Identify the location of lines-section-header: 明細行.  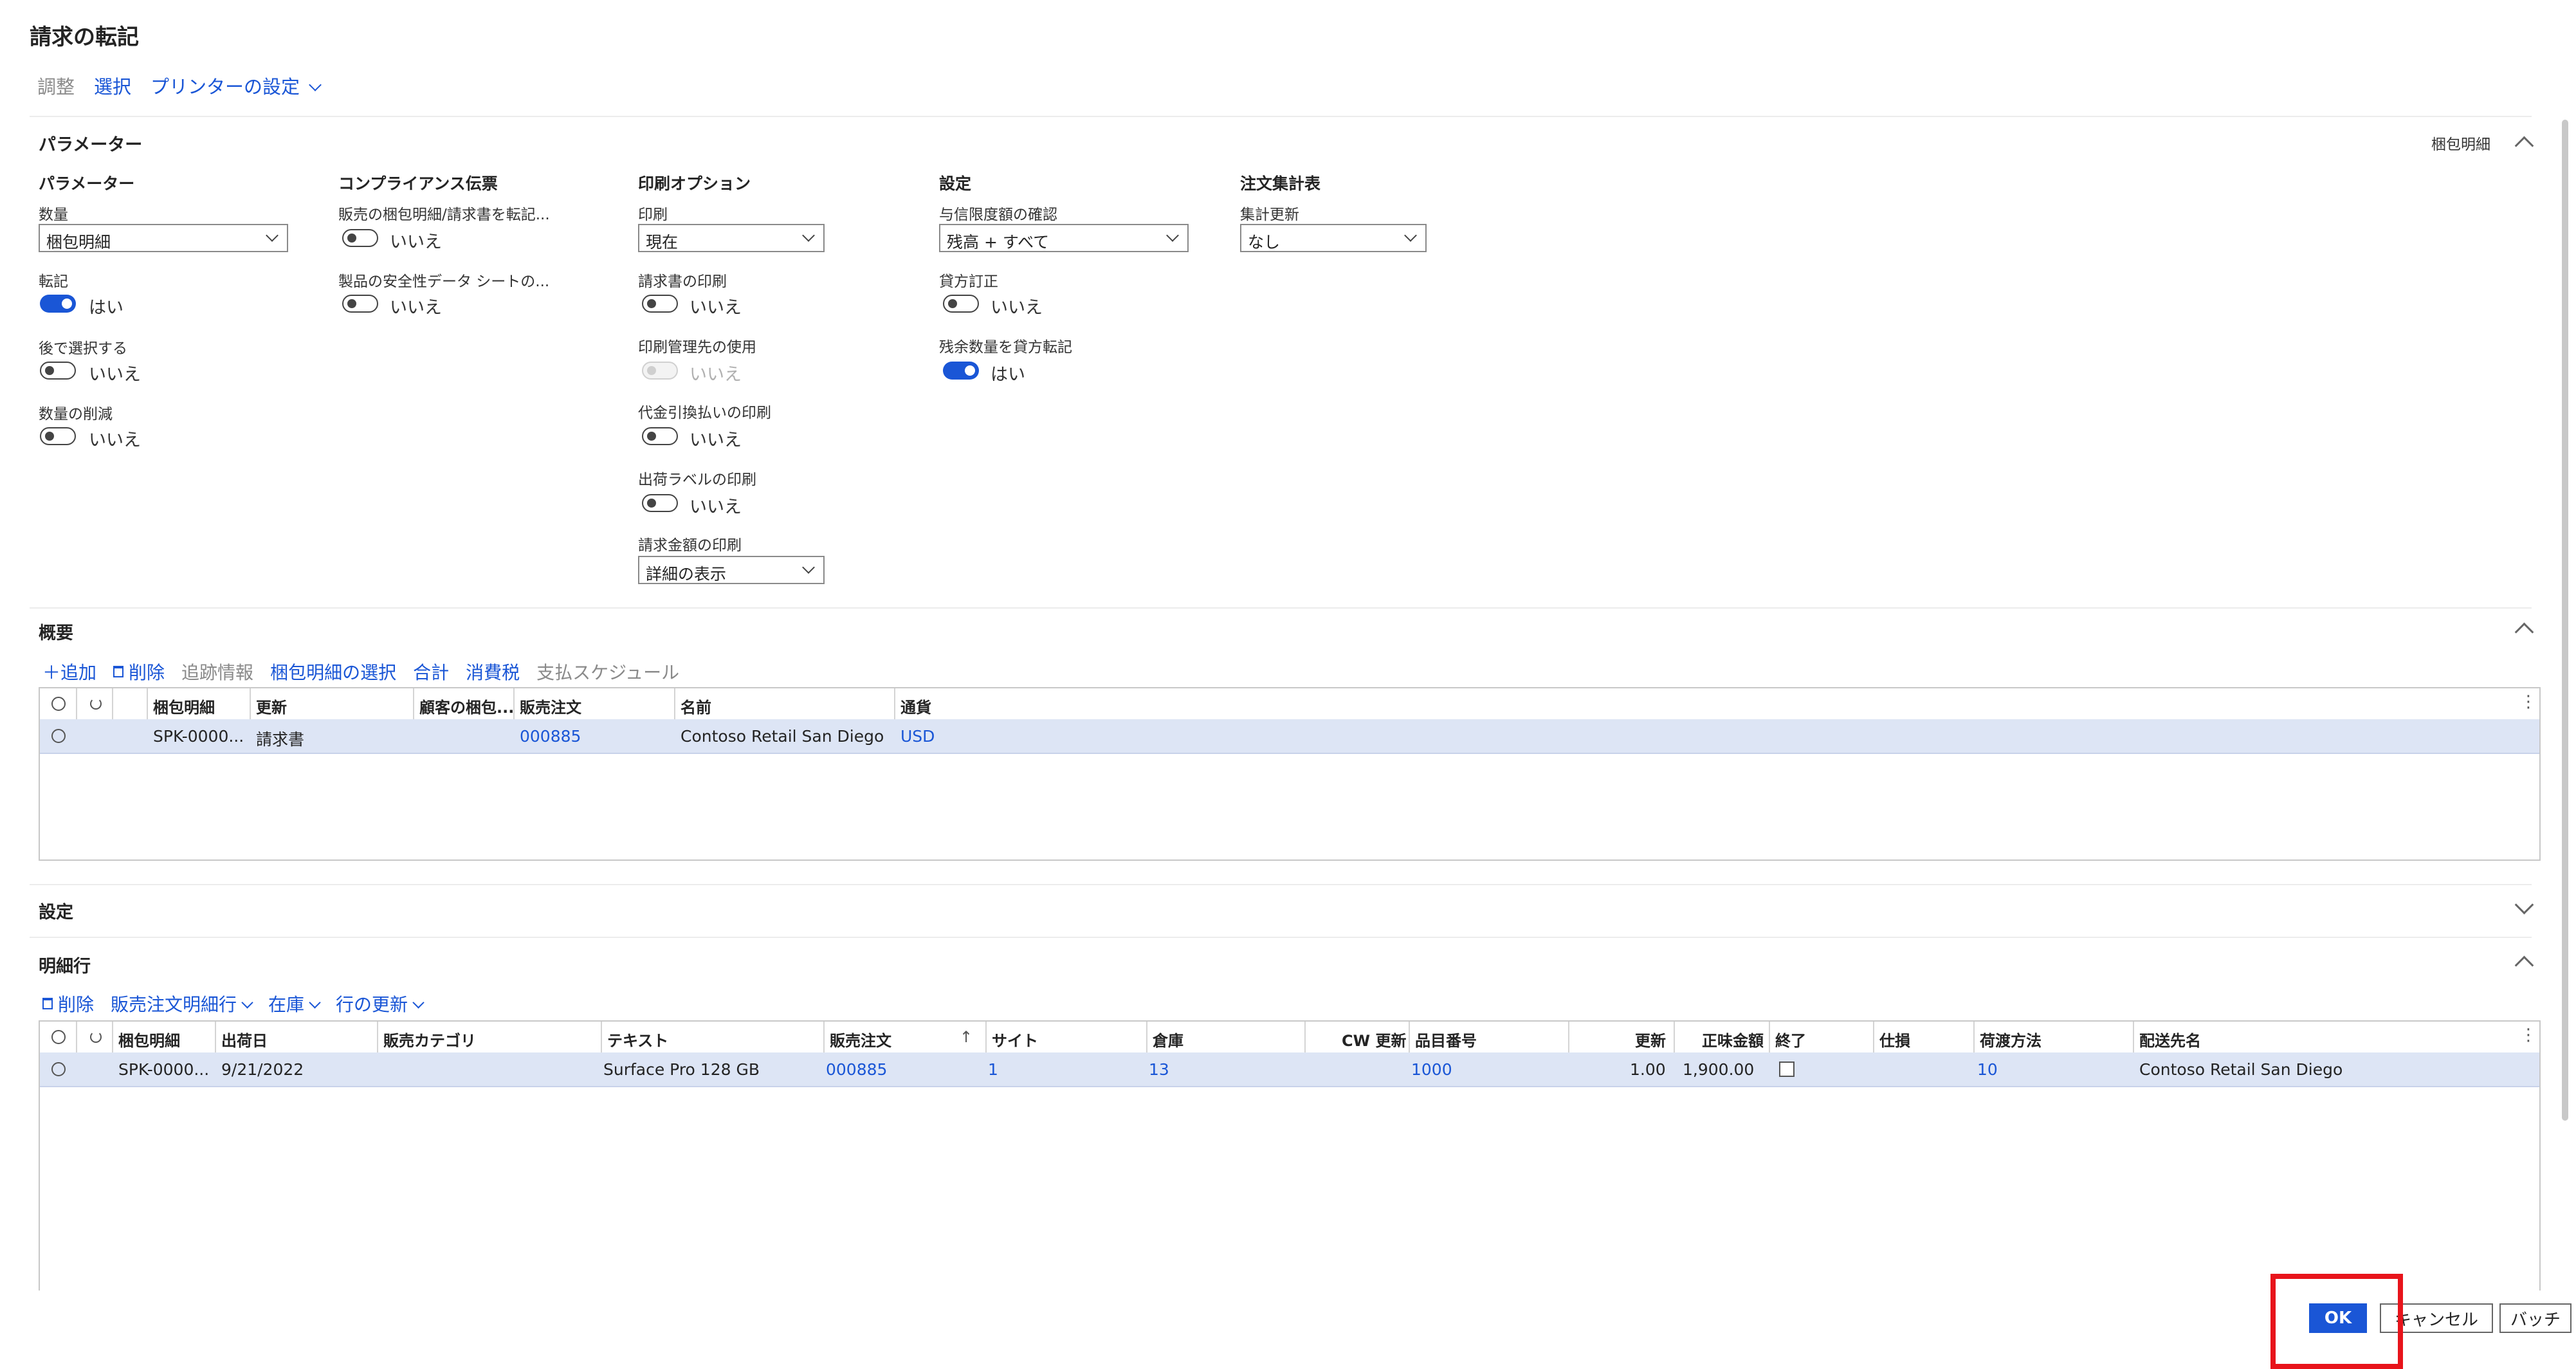
(65, 964).